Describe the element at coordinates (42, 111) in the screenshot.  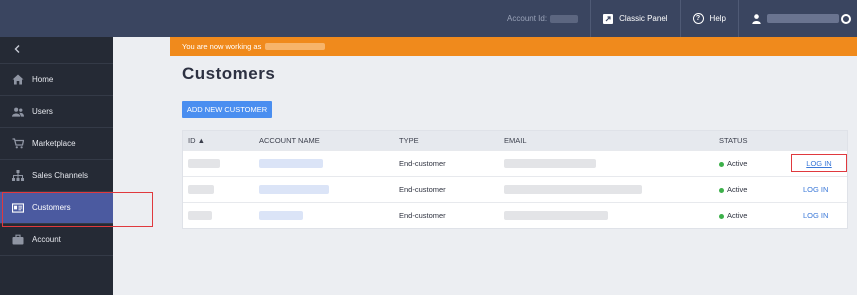
I see `sidebar-item-label: Users` at that location.